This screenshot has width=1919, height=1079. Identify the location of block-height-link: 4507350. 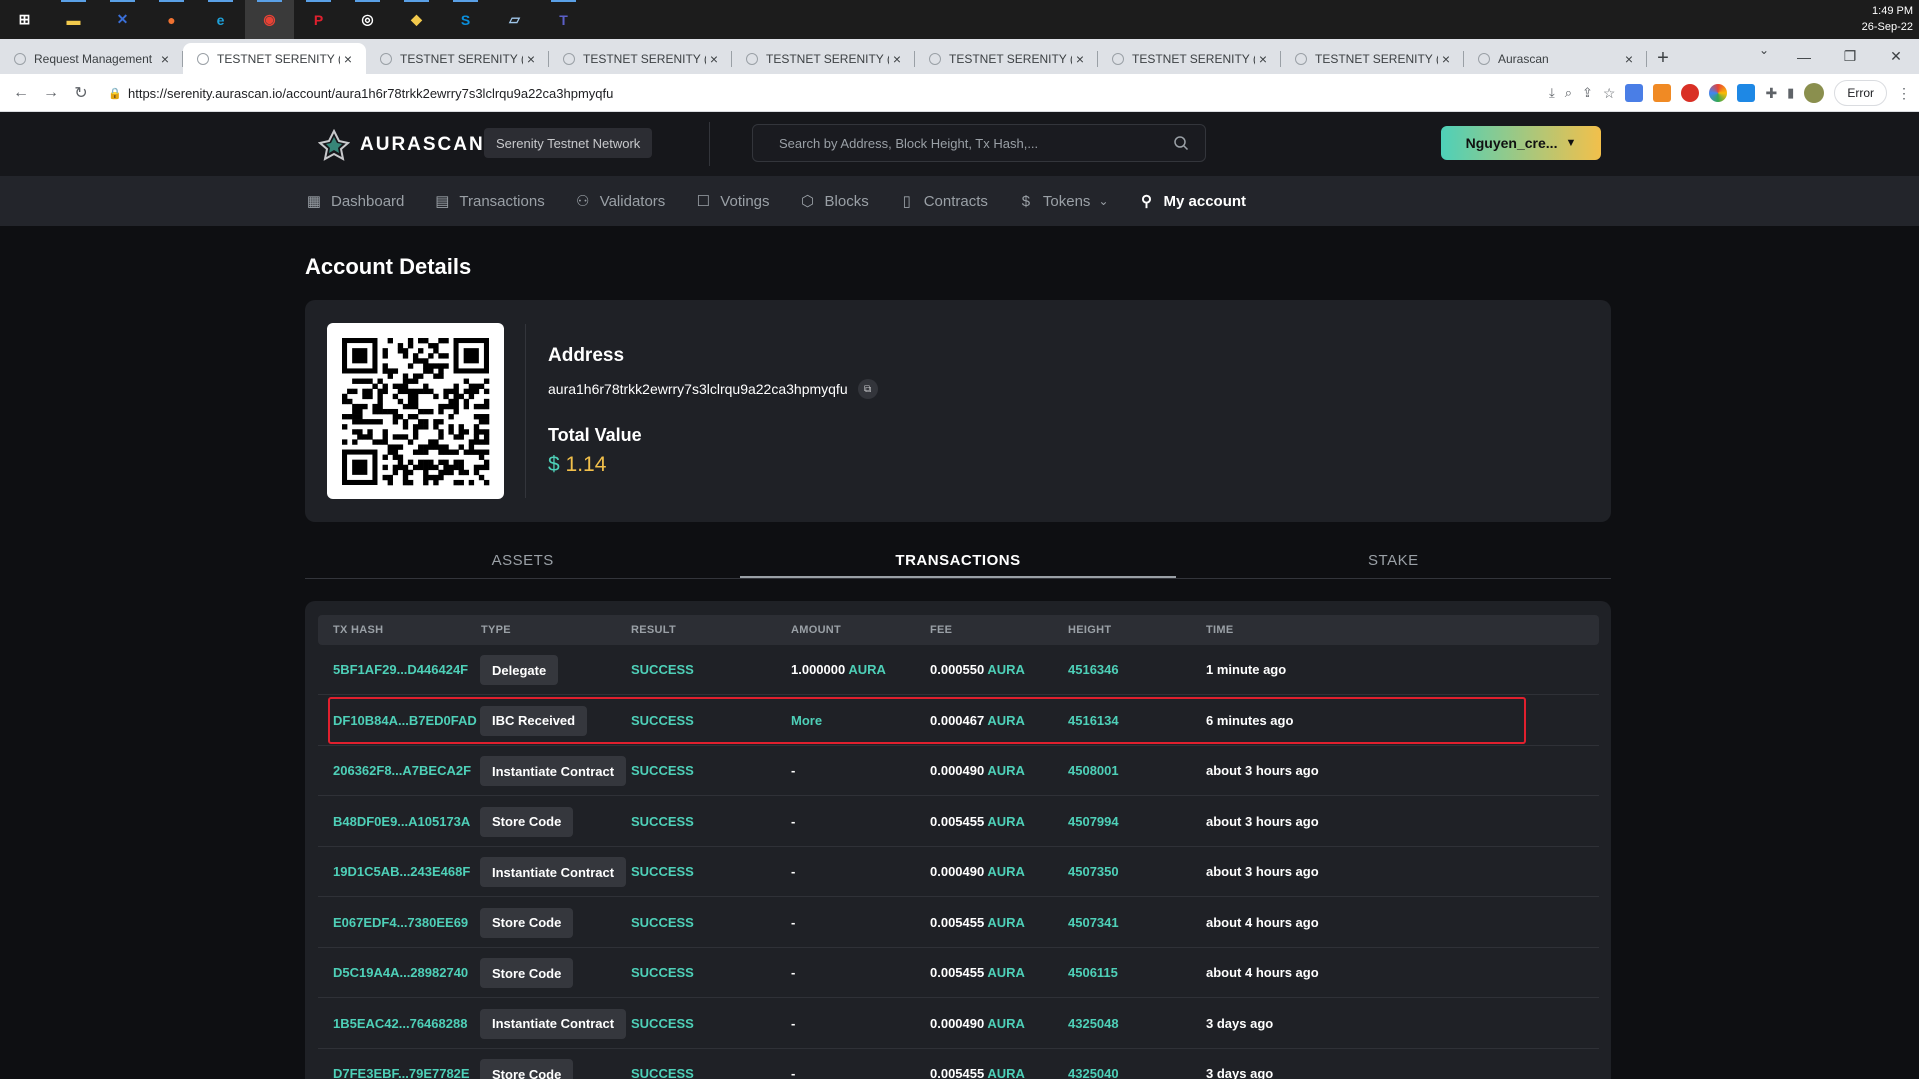
(1093, 871).